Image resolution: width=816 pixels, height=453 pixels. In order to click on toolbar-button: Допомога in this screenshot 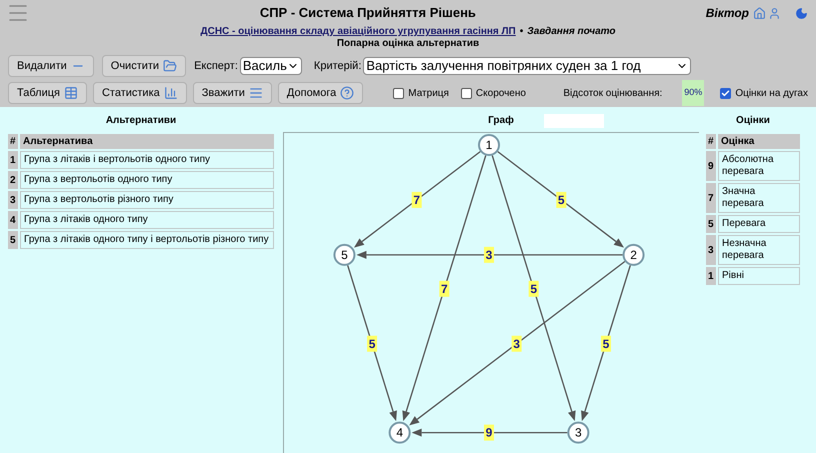, I will do `click(321, 93)`.